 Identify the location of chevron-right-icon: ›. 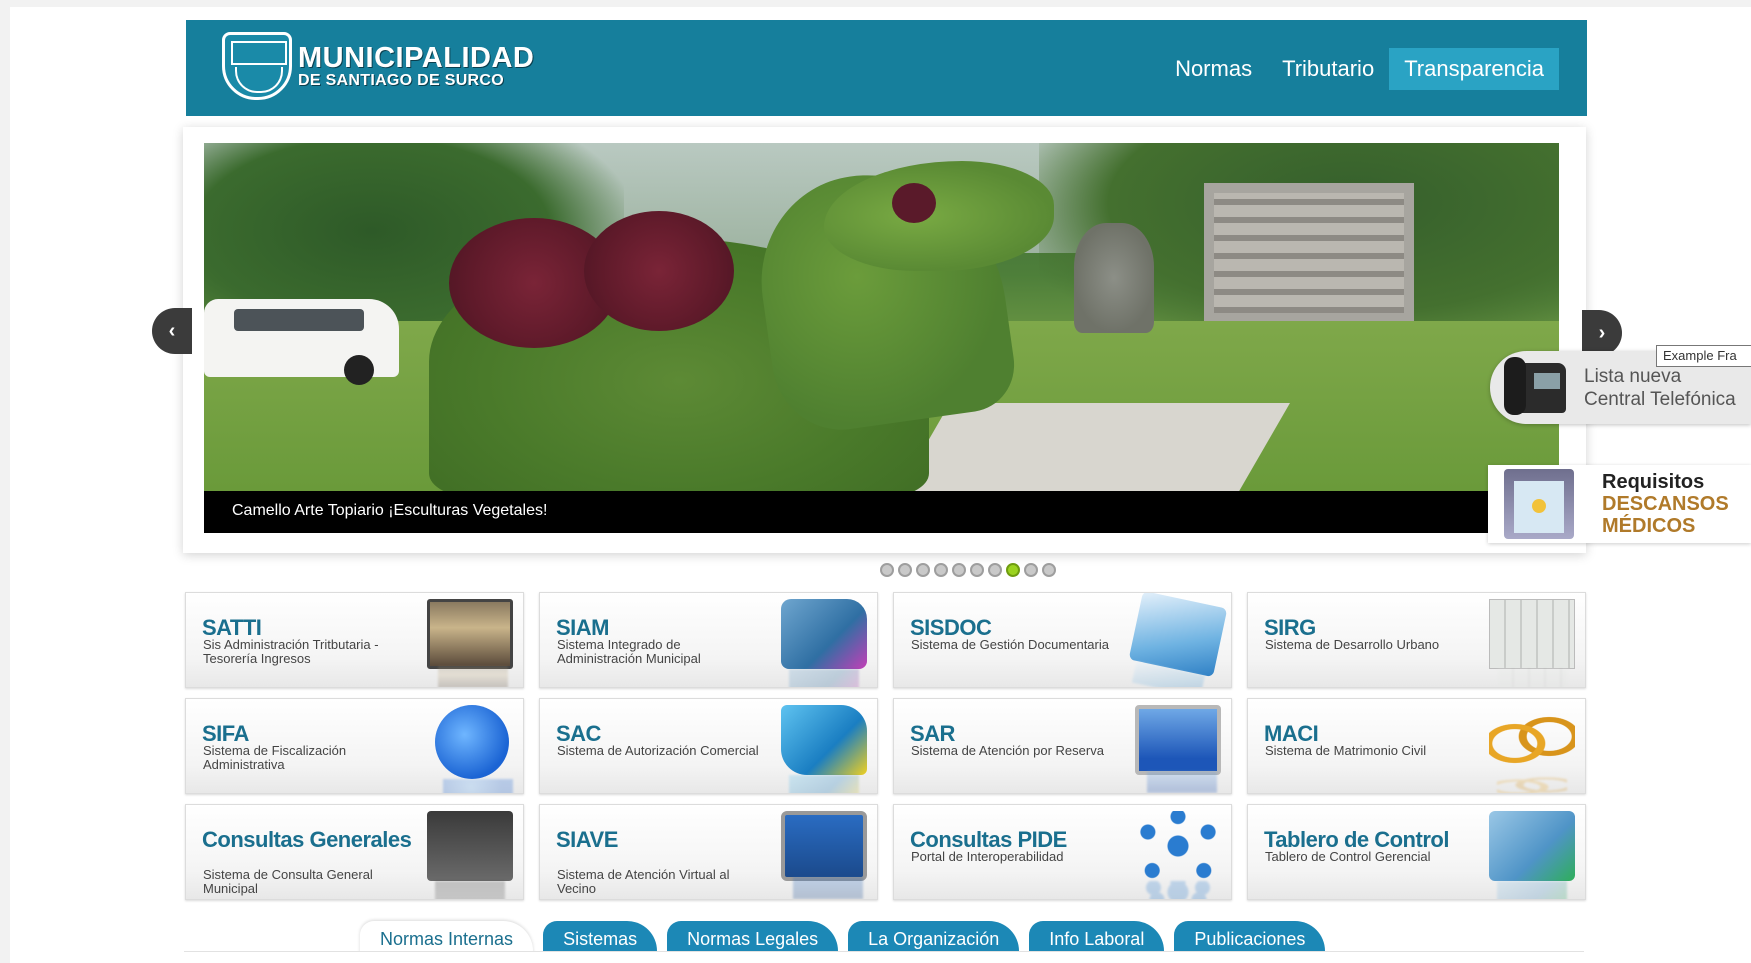
(1602, 332).